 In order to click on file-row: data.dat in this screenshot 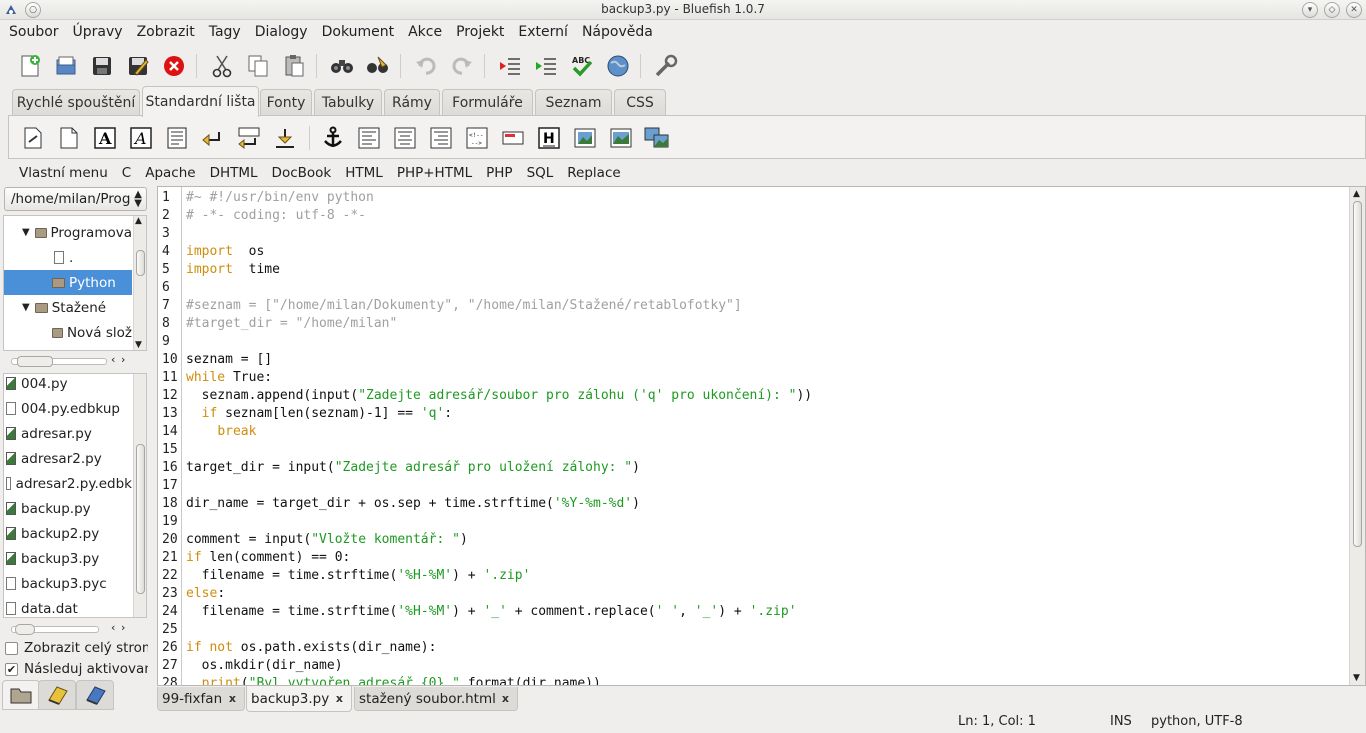, I will do `click(68, 606)`.